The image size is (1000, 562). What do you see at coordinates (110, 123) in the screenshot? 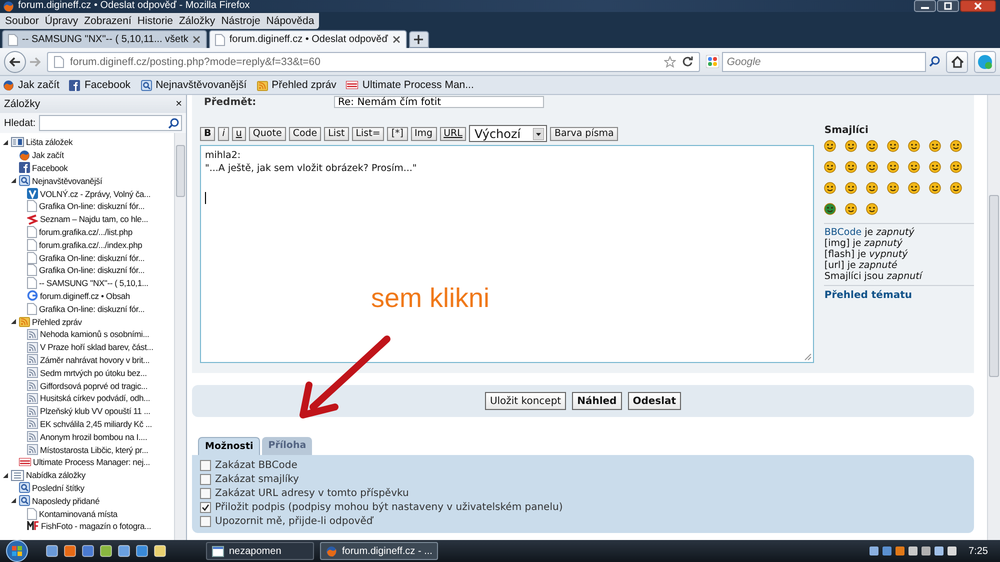
I see `search-field` at bounding box center [110, 123].